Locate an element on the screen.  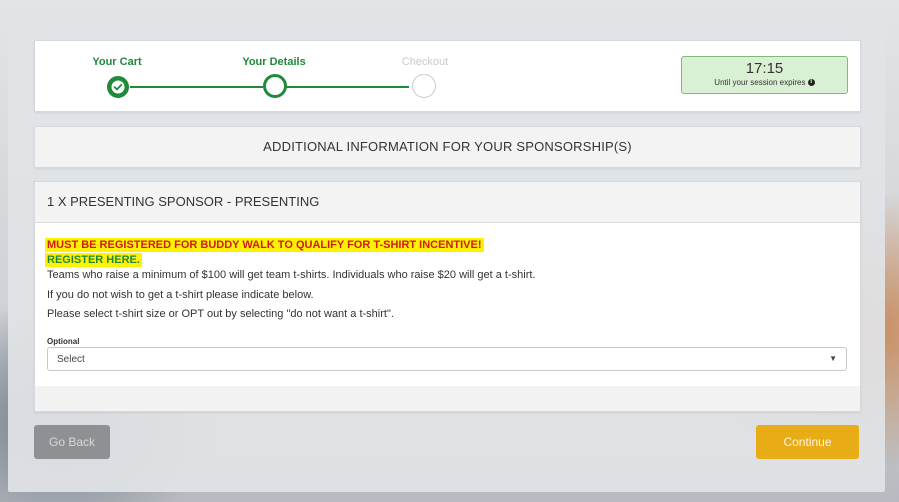
register-line: REGISTER HERE. is located at coordinates (93, 259).